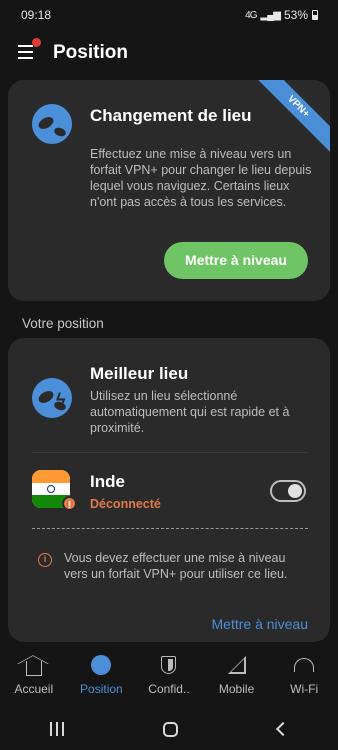  What do you see at coordinates (304, 689) in the screenshot?
I see `nav-label: Wi-Fi` at bounding box center [304, 689].